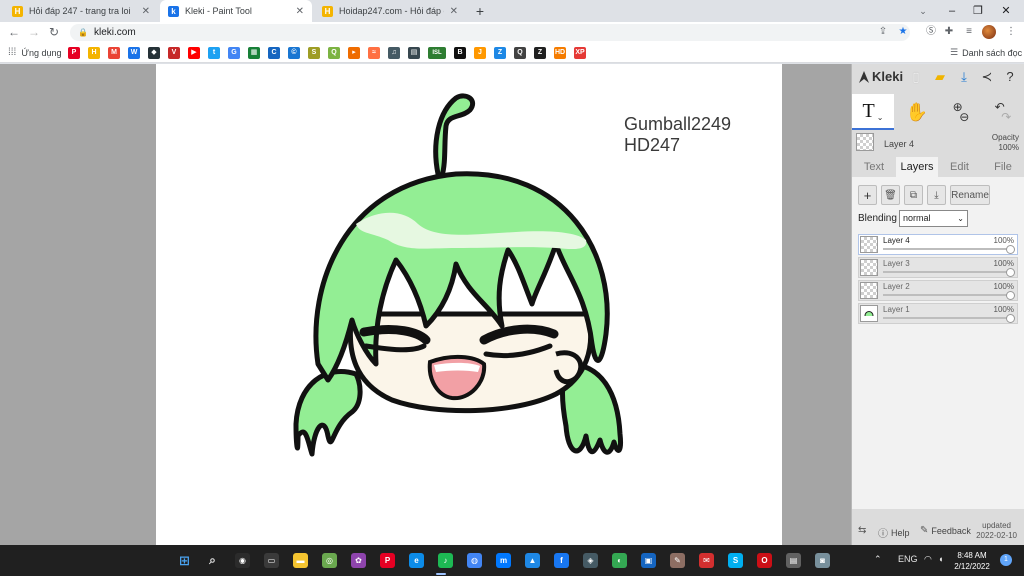 This screenshot has height=576, width=1024. I want to click on layer-row-1: Layer 1 100%, so click(938, 313).